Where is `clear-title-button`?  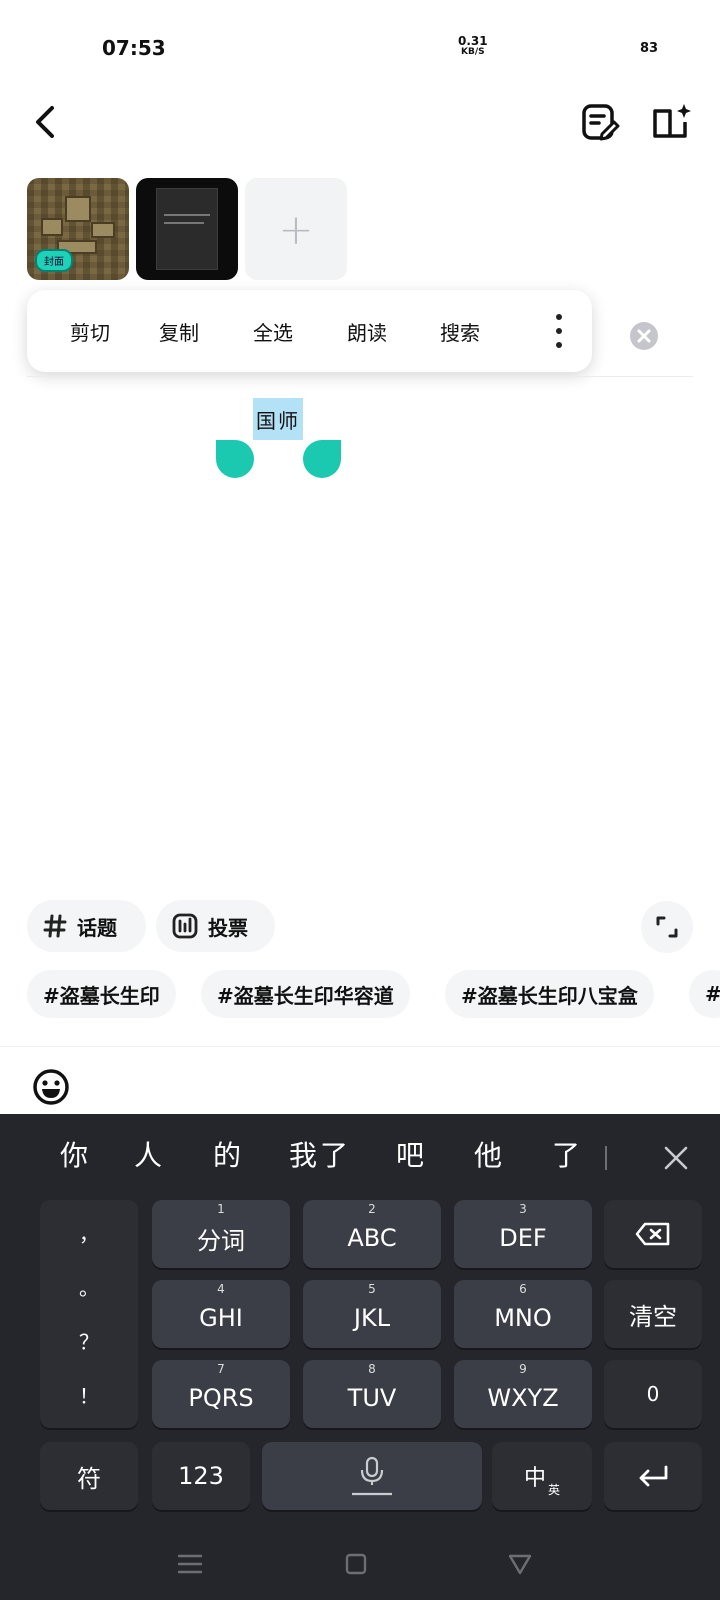
clear-title-button is located at coordinates (644, 336).